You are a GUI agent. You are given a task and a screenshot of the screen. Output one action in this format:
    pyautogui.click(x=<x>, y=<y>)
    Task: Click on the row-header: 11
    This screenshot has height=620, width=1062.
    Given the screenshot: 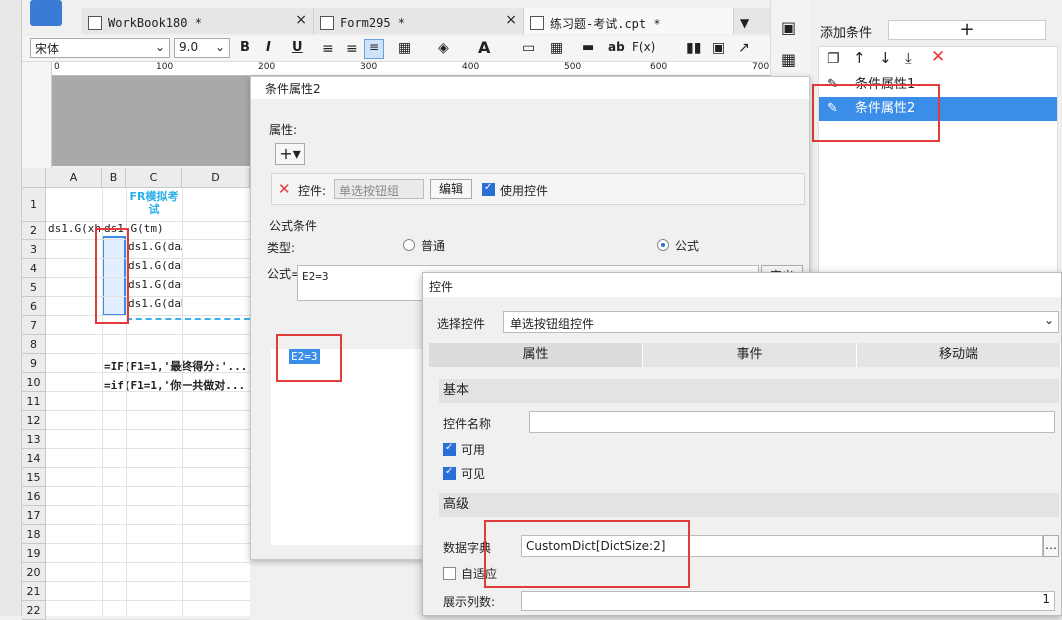 What is the action you would take?
    pyautogui.click(x=34, y=401)
    